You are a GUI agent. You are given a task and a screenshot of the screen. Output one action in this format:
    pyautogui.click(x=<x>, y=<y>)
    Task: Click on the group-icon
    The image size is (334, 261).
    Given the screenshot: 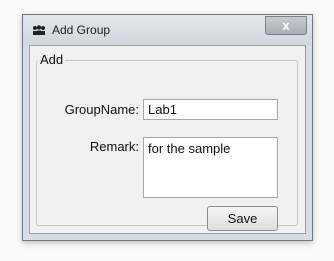 What is the action you would take?
    pyautogui.click(x=39, y=30)
    